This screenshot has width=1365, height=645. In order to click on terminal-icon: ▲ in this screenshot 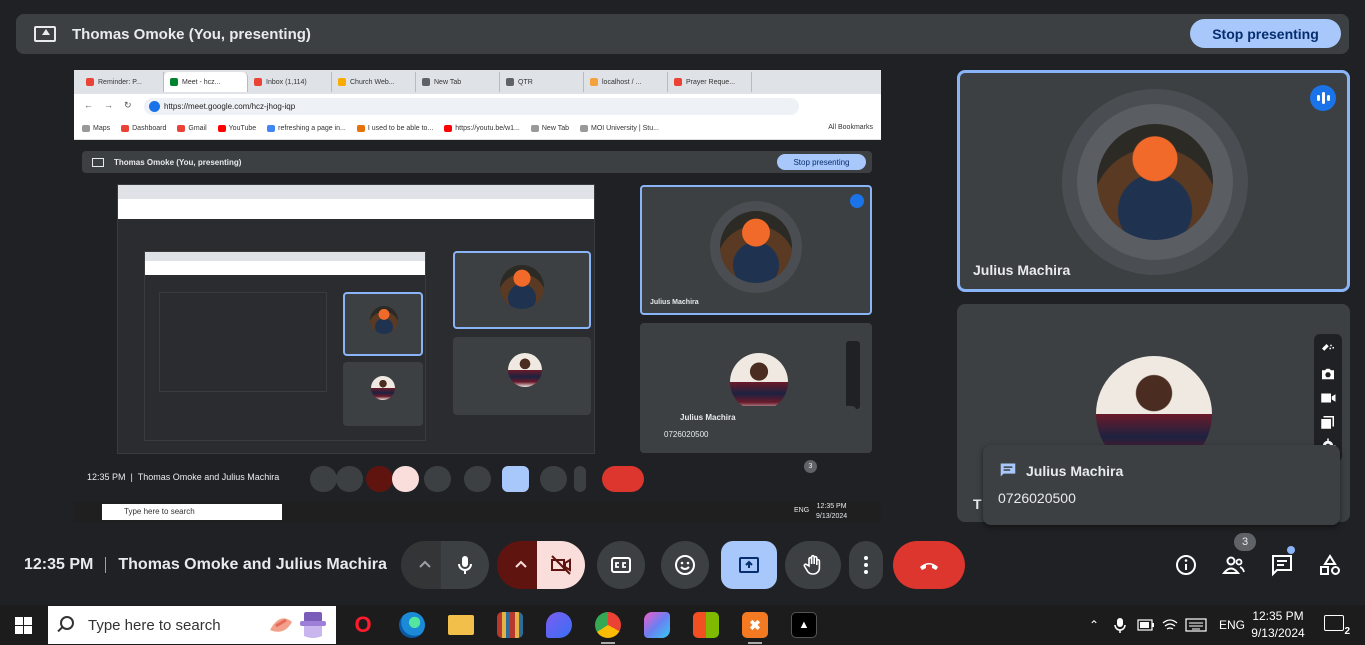, I will do `click(804, 625)`.